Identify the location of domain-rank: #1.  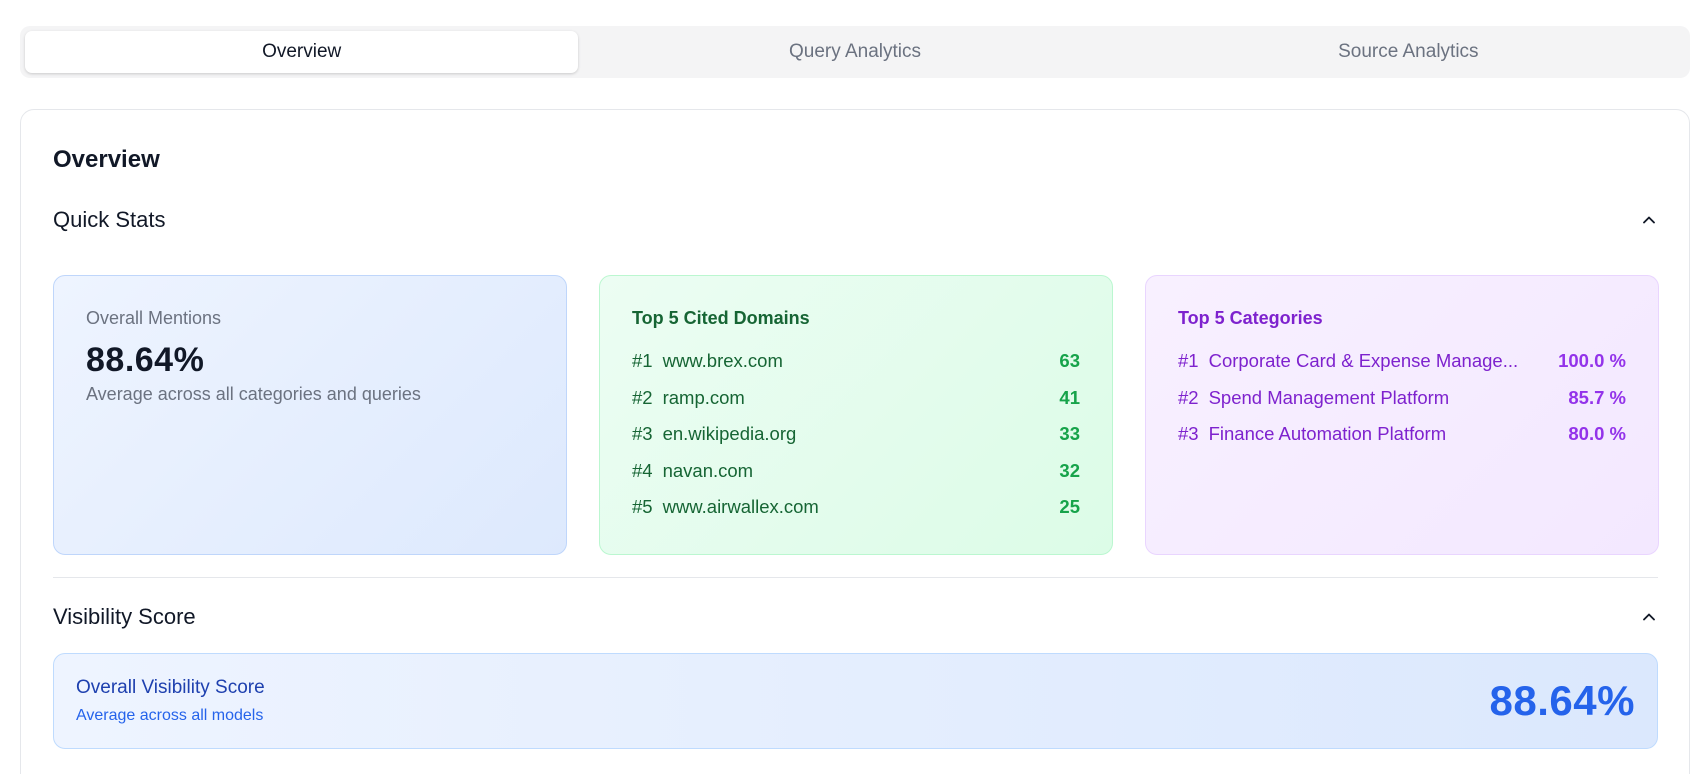
(642, 361).